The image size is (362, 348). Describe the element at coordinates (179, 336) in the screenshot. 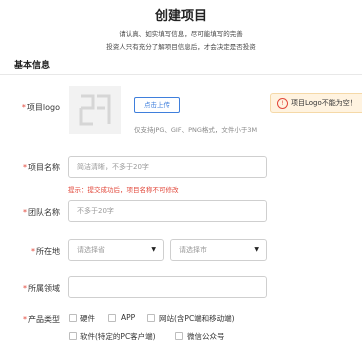

I see `checkbox-wechat` at that location.